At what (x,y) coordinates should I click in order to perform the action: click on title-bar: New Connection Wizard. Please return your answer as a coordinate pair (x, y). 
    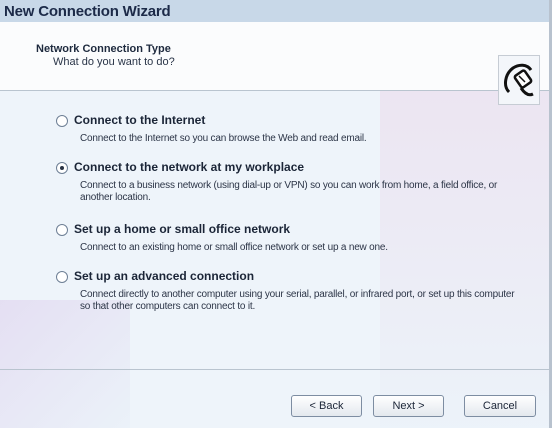
    Looking at the image, I should click on (276, 11).